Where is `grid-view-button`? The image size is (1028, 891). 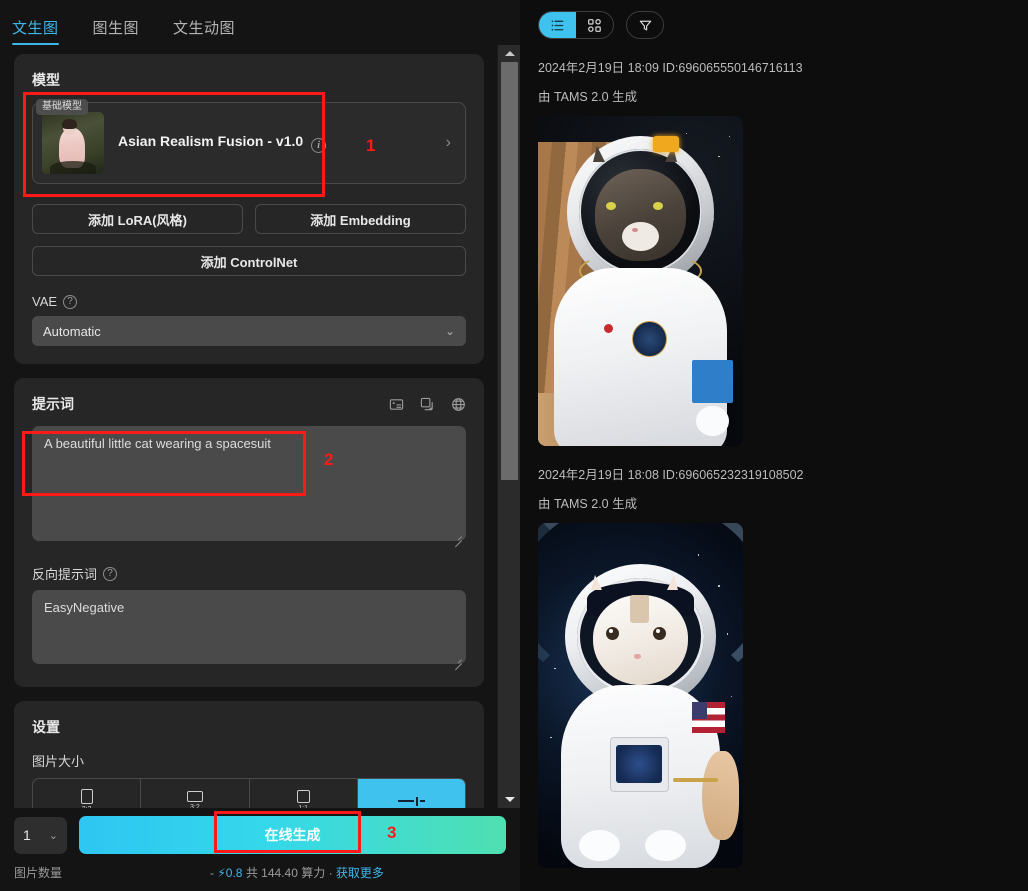 grid-view-button is located at coordinates (594, 25).